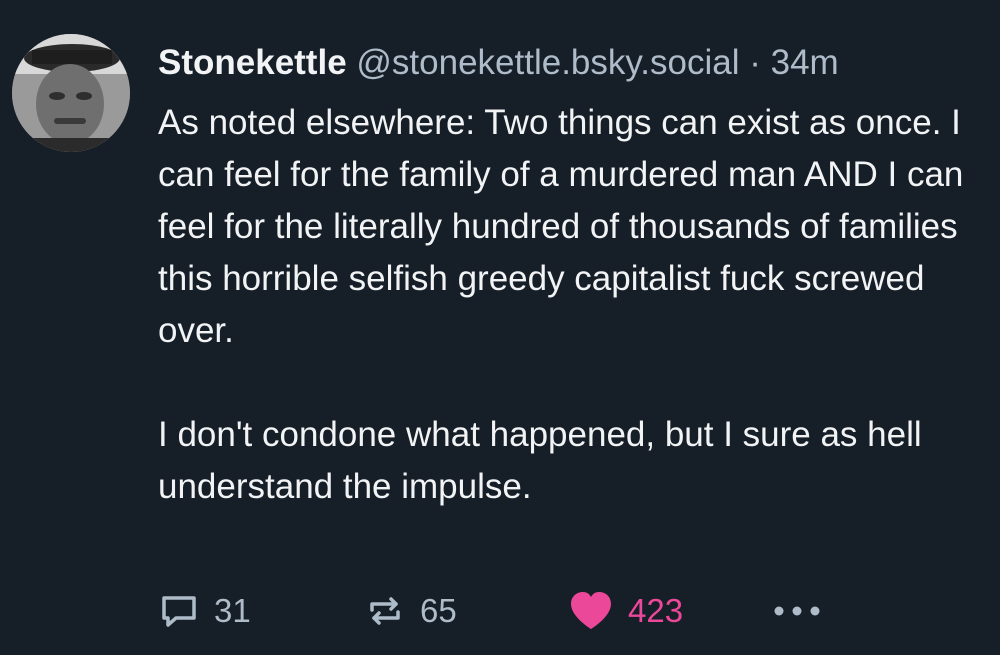  What do you see at coordinates (508, 611) in the screenshot?
I see `post-actions: 31 65 423` at bounding box center [508, 611].